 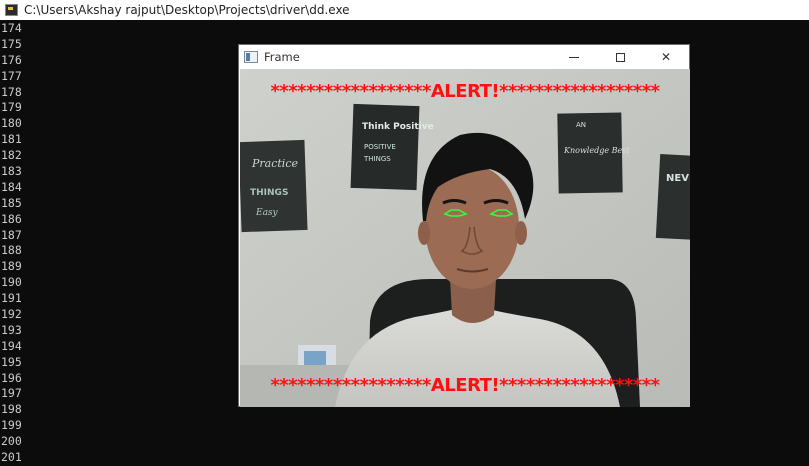 I want to click on poster-far-right: NEV, so click(x=672, y=197).